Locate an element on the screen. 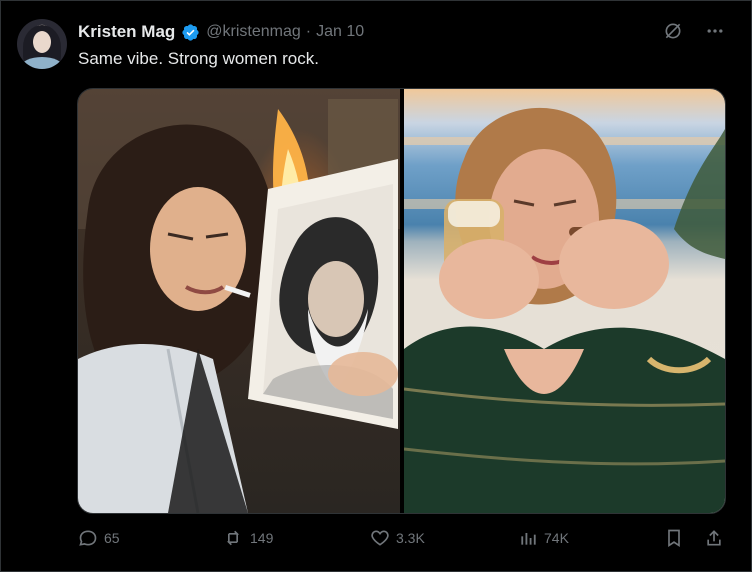 This screenshot has height=572, width=752. like-button: 3.3K is located at coordinates (397, 538).